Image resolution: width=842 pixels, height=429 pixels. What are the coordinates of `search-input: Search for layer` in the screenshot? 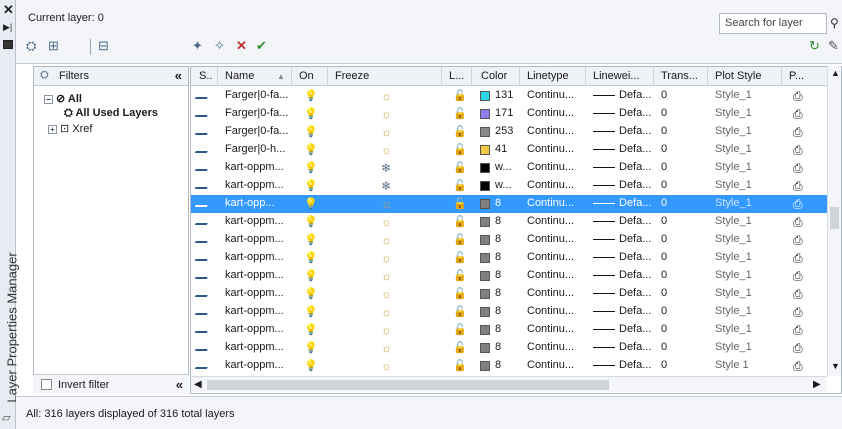 It's located at (773, 23).